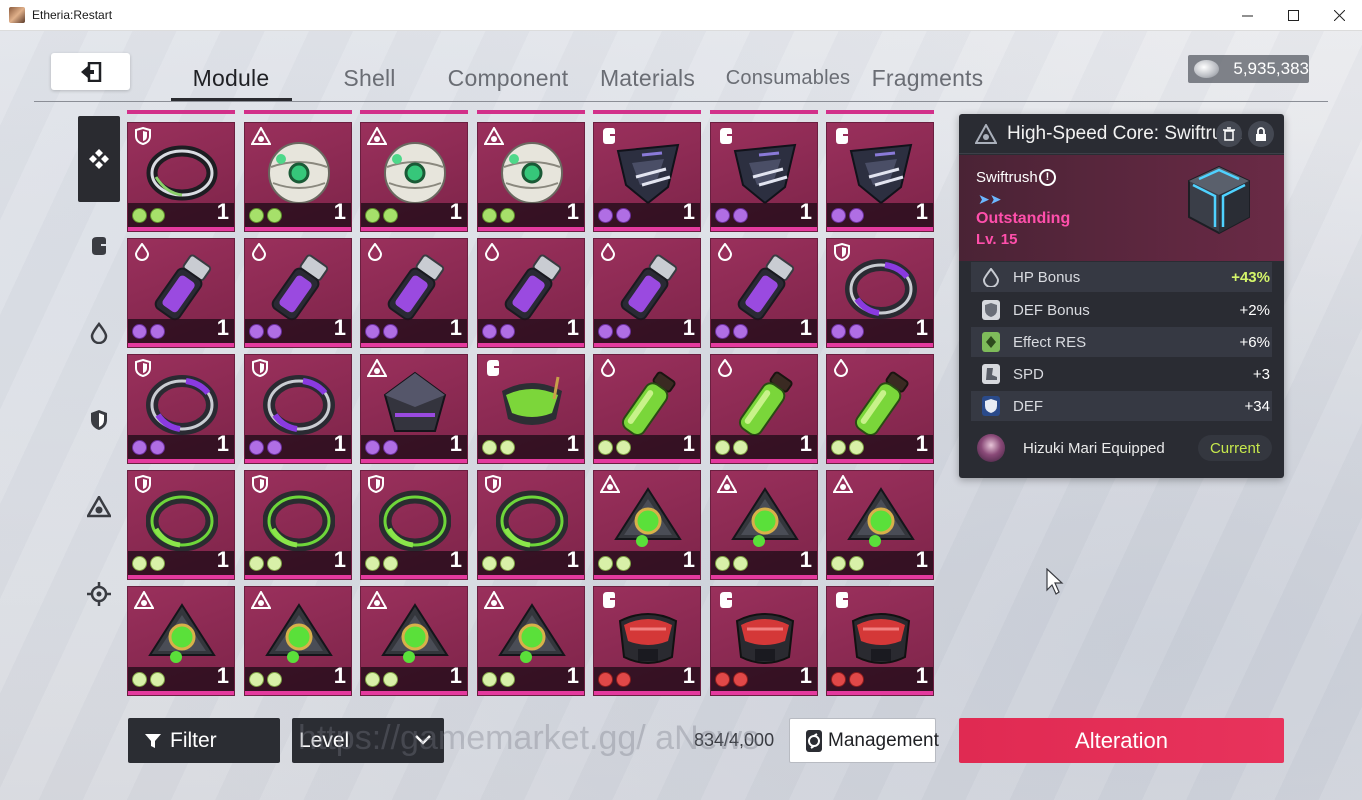  I want to click on close-button, so click(1339, 15).